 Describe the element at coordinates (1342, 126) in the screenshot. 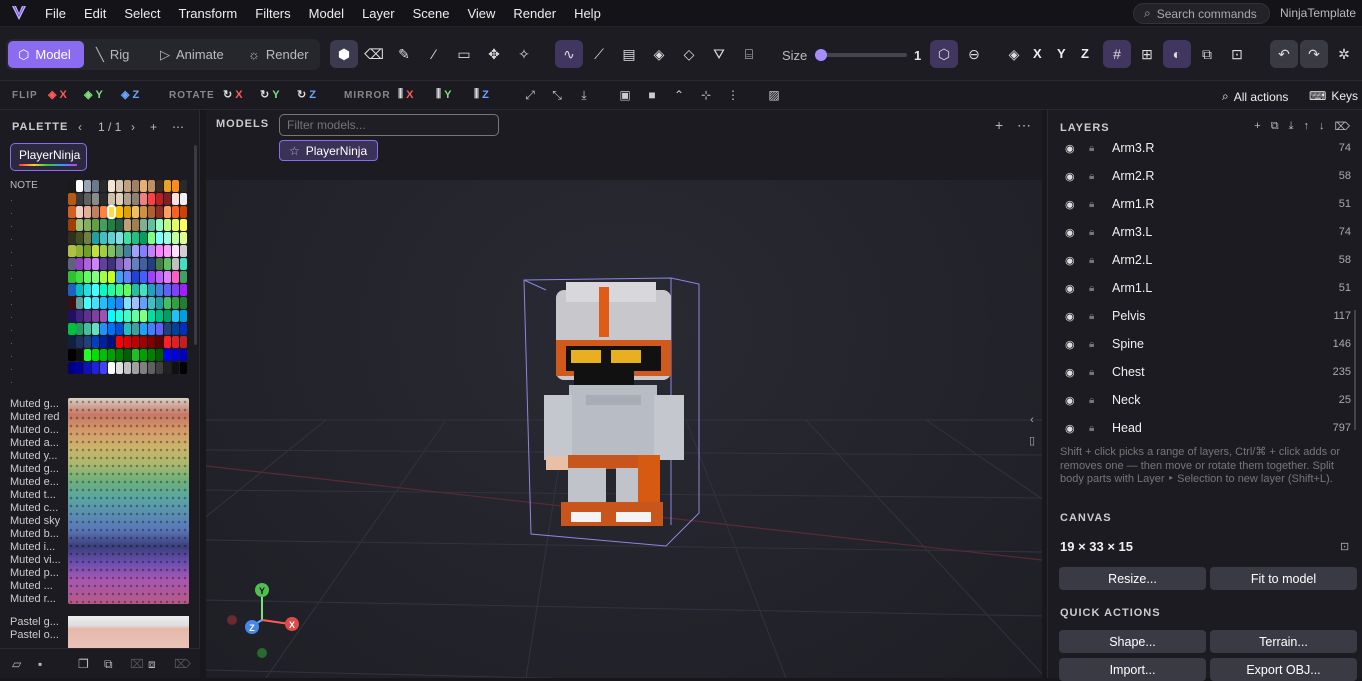

I see `delete-layer-icon: ⌦` at that location.